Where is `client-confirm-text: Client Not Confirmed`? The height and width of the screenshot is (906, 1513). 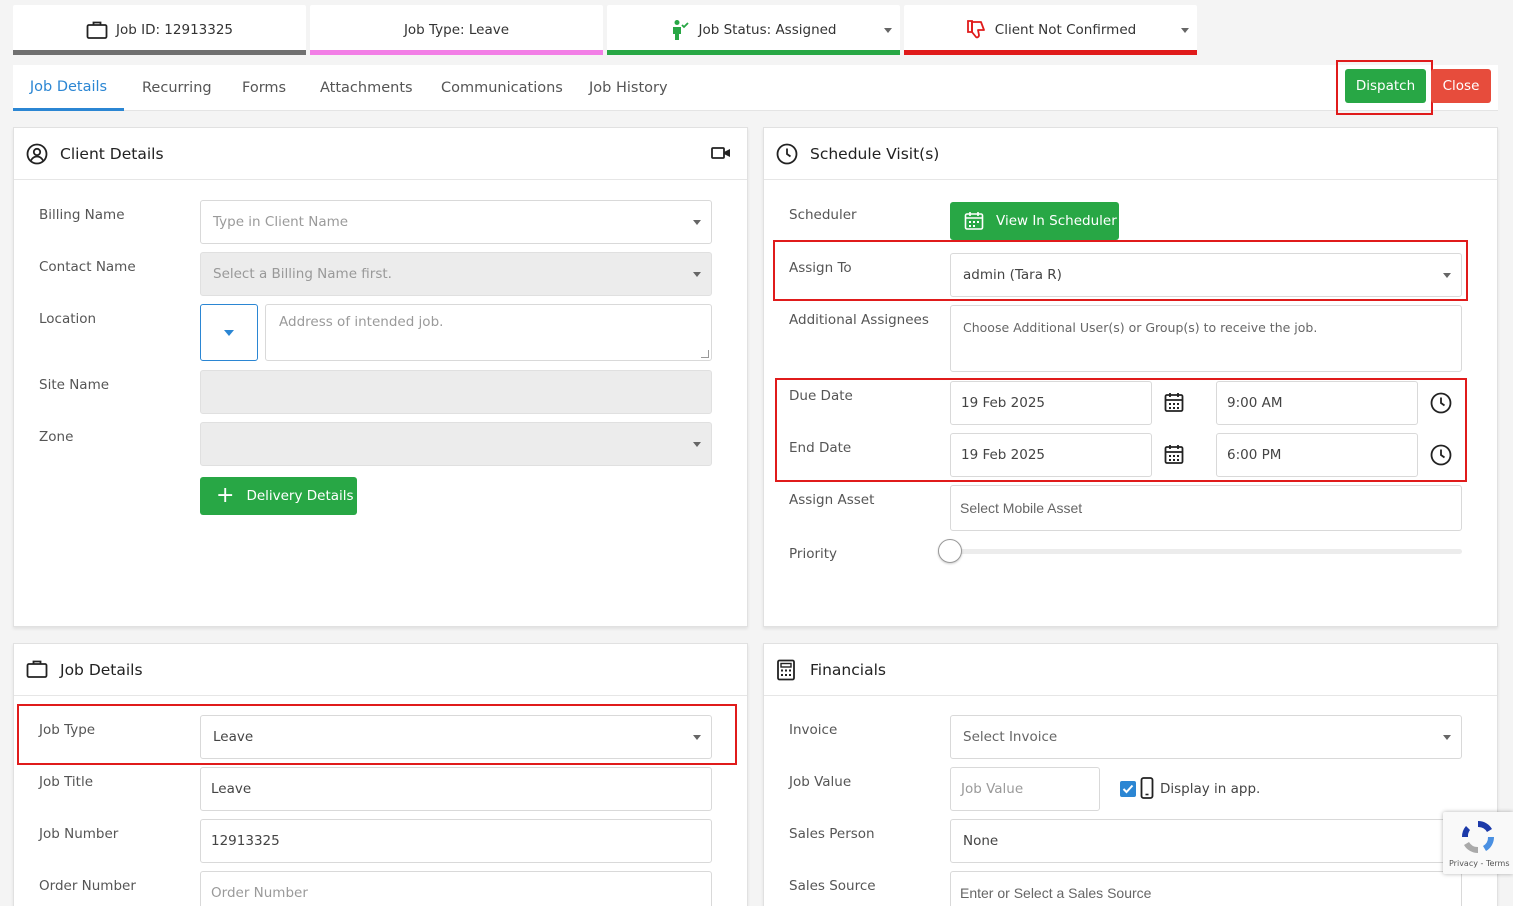 client-confirm-text: Client Not Confirmed is located at coordinates (1065, 30).